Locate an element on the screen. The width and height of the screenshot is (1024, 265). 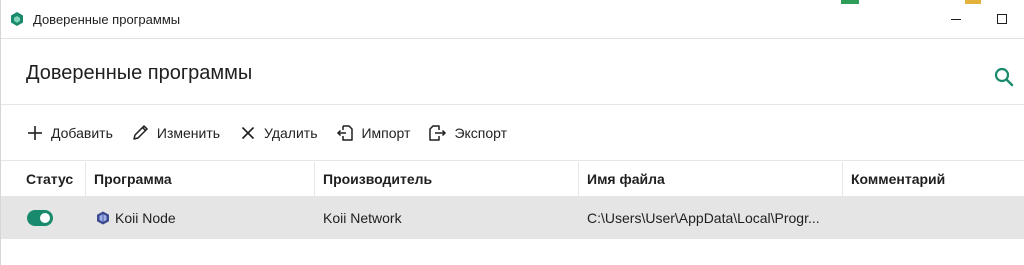
edit-button: Изменить is located at coordinates (176, 133).